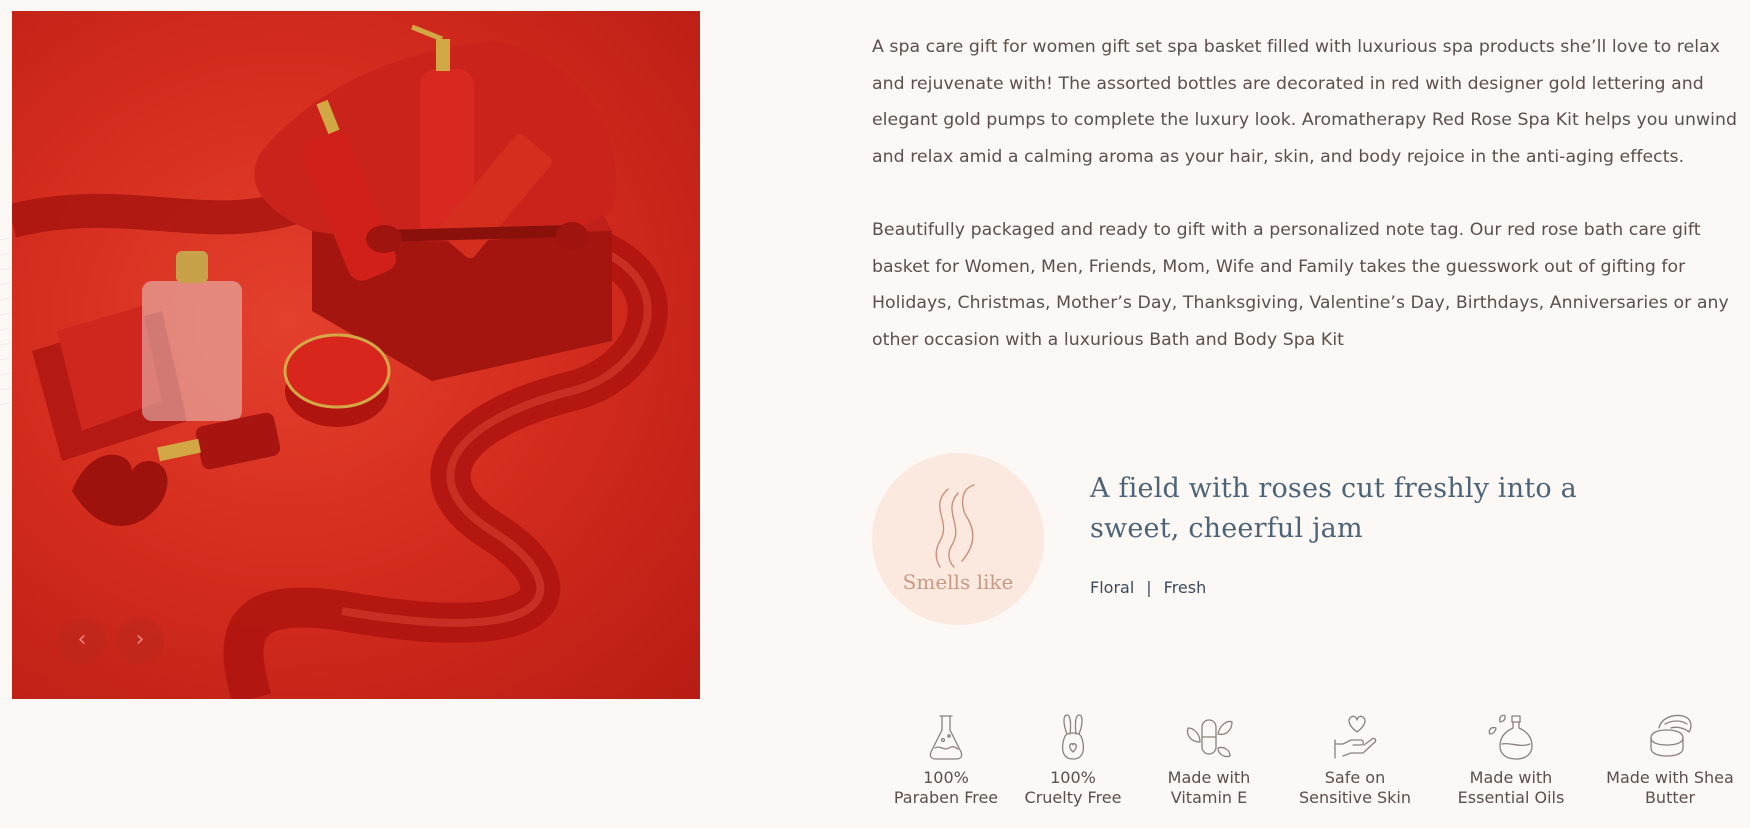 This screenshot has width=1750, height=828. What do you see at coordinates (958, 582) in the screenshot?
I see `smells-like-label: Smells like` at bounding box center [958, 582].